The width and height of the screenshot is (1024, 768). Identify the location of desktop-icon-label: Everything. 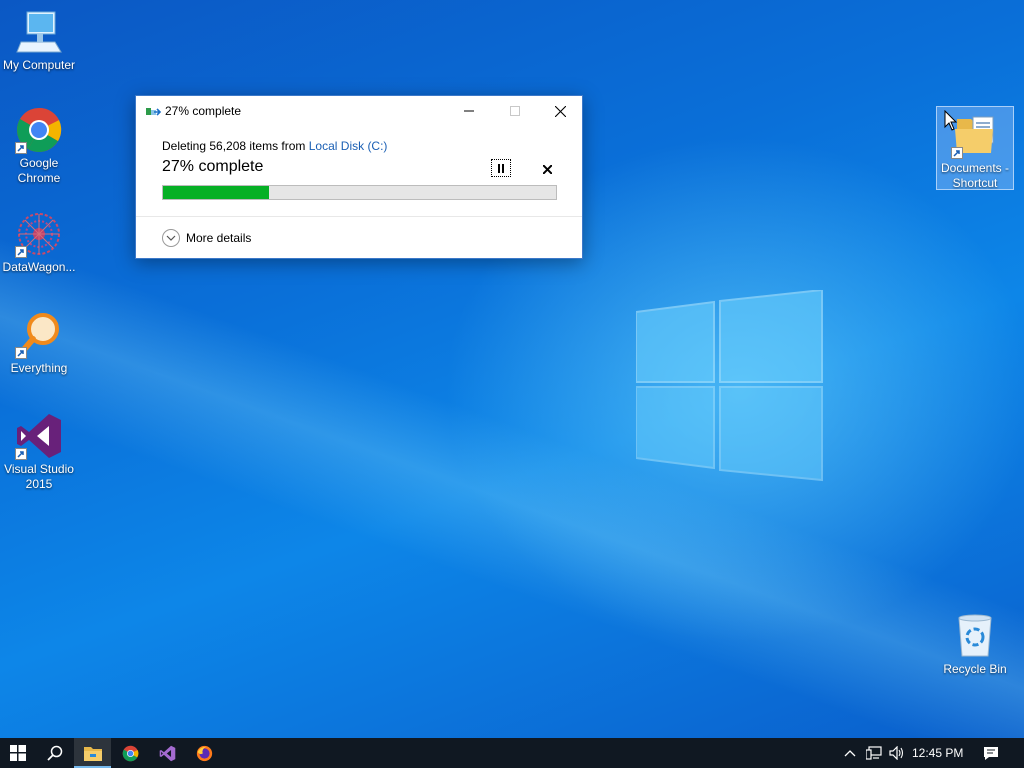
(39, 368).